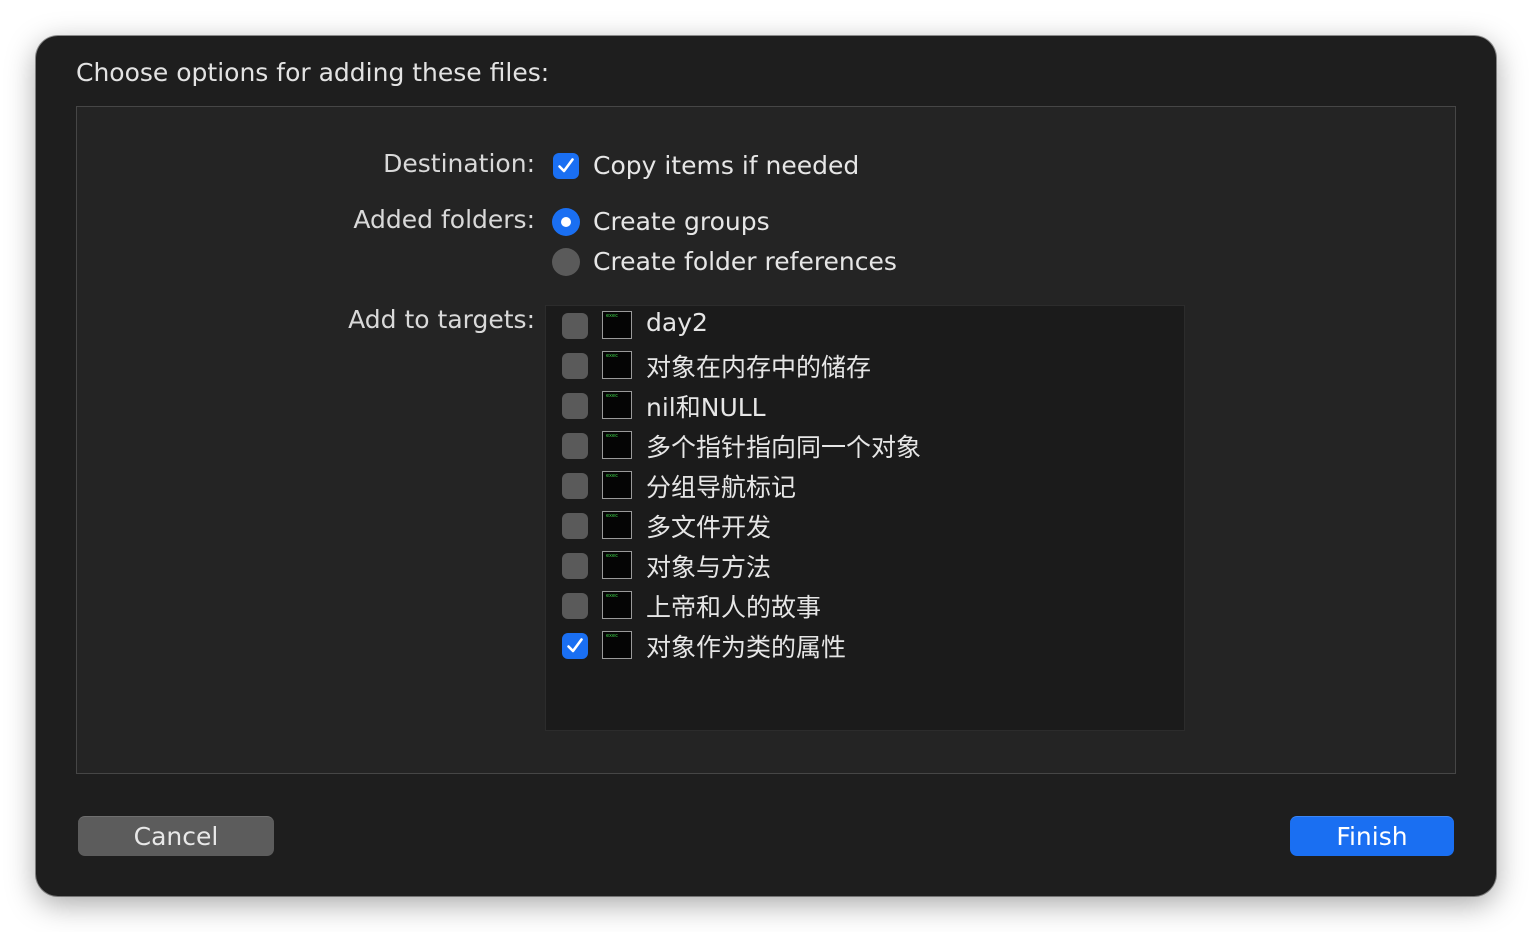  Describe the element at coordinates (734, 607) in the screenshot. I see `target-name: 上帝和人的故事` at that location.